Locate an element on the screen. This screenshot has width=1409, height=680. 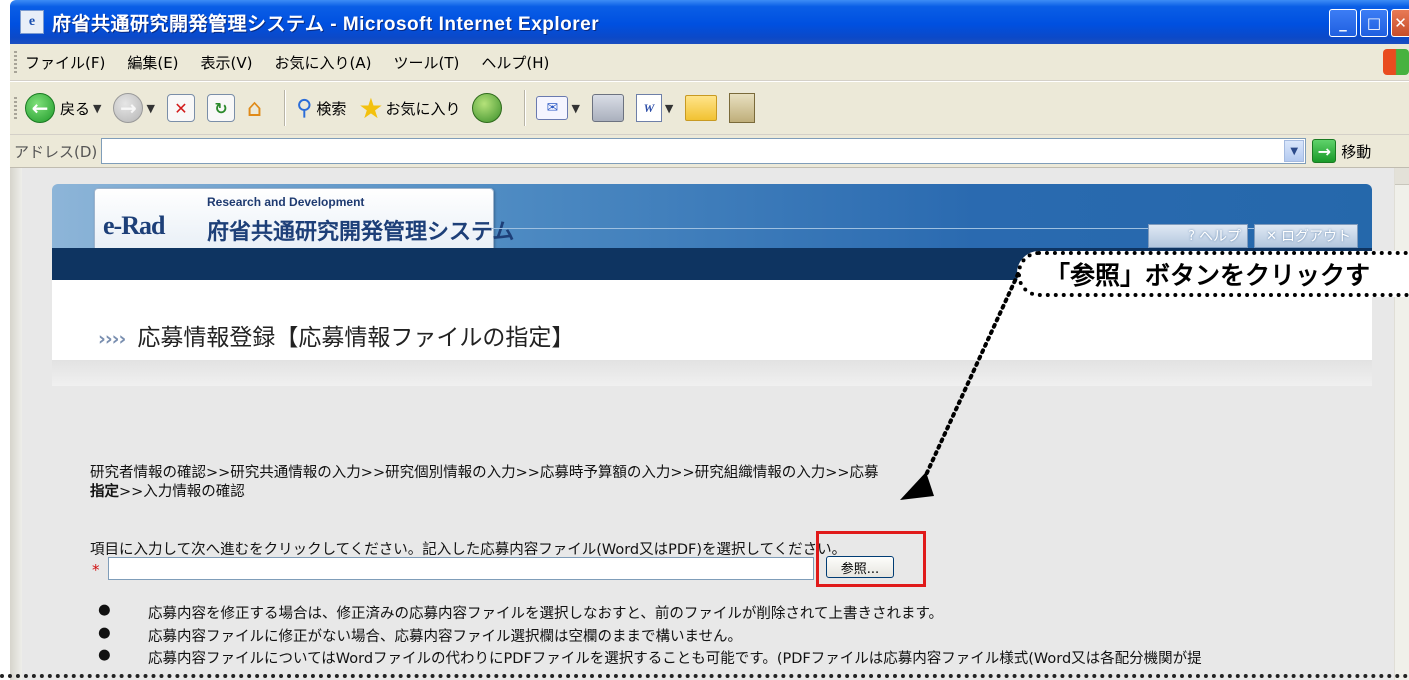
callout-arrow-line is located at coordinates (969, 381).